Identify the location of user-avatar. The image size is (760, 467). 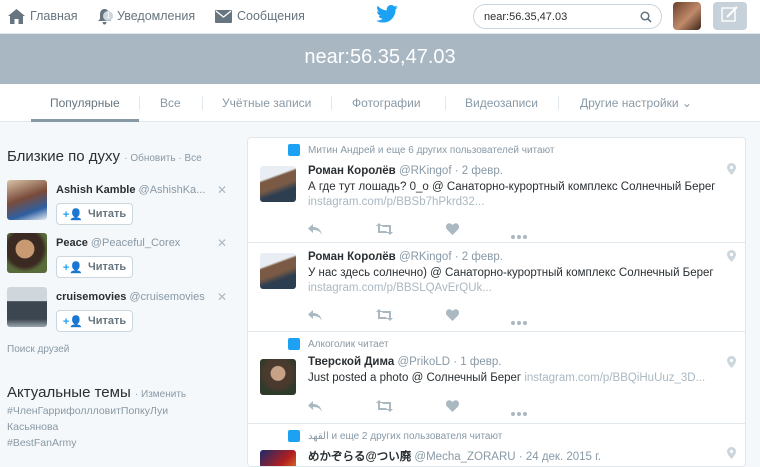
(687, 16).